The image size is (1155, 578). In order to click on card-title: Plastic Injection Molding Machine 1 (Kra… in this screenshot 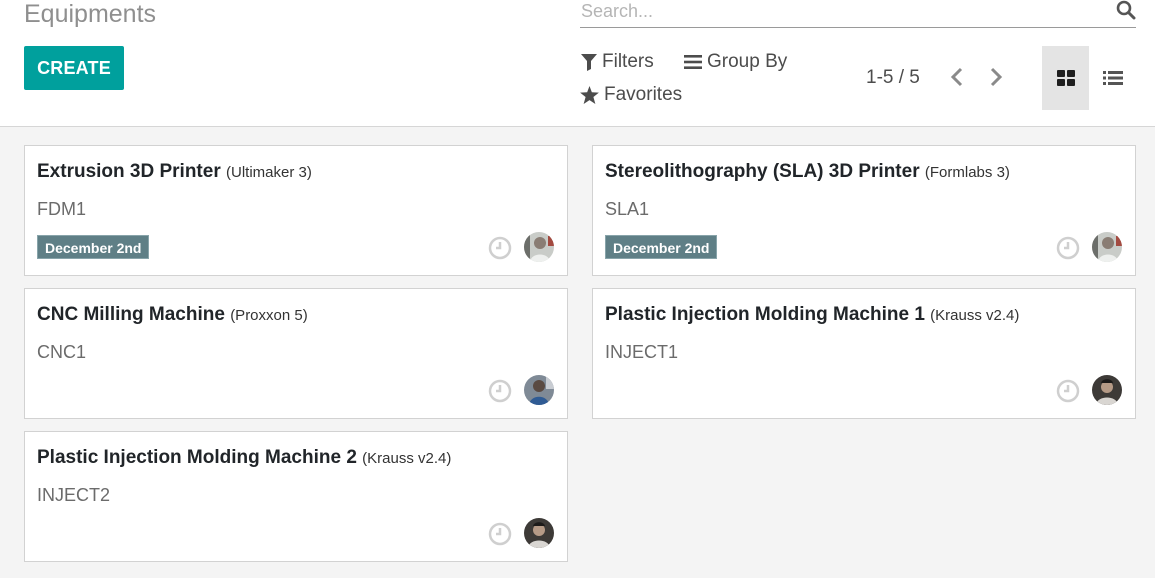, I will do `click(812, 315)`.